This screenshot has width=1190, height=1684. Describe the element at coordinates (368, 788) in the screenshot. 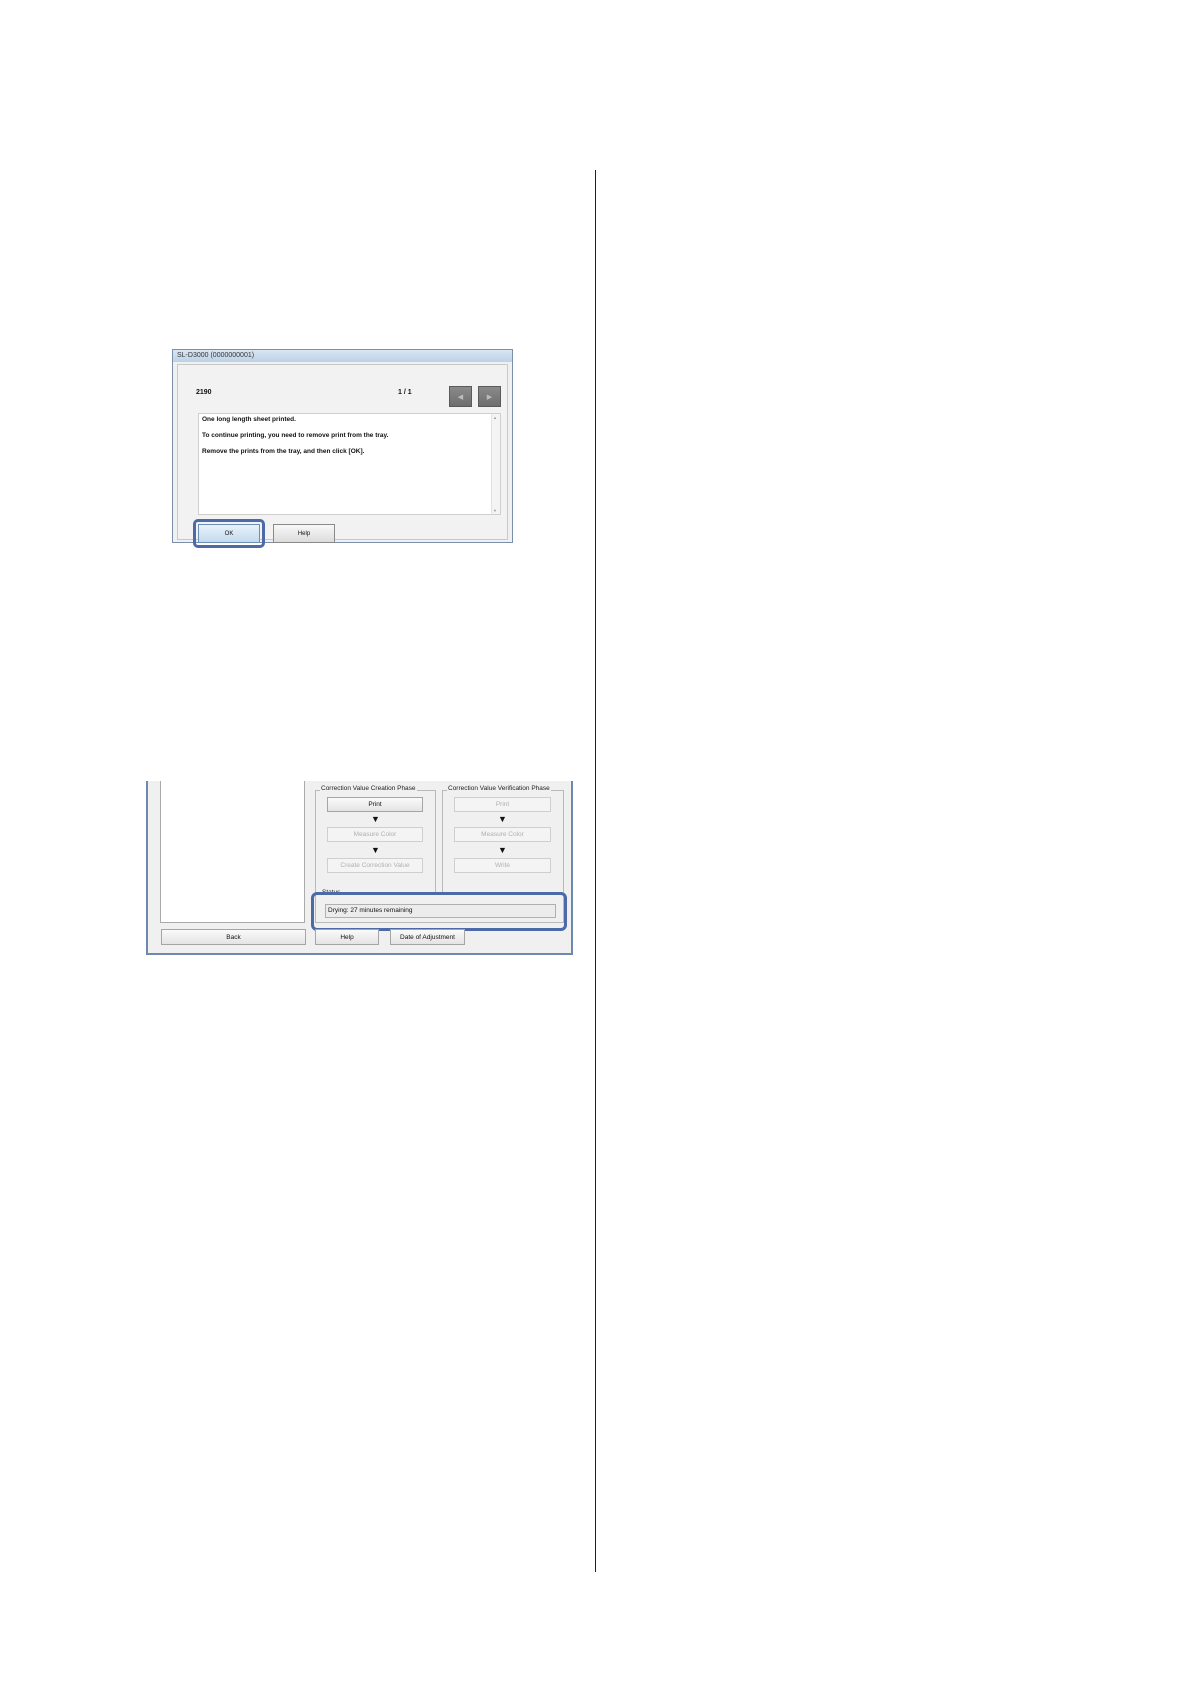

I see `creation-phase-legend: Correction Value Creation Phase` at that location.